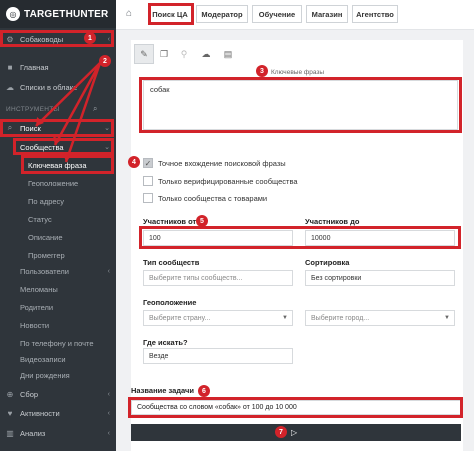  What do you see at coordinates (33, 433) in the screenshot?
I see `sidebar-item-label: Анализ` at bounding box center [33, 433].